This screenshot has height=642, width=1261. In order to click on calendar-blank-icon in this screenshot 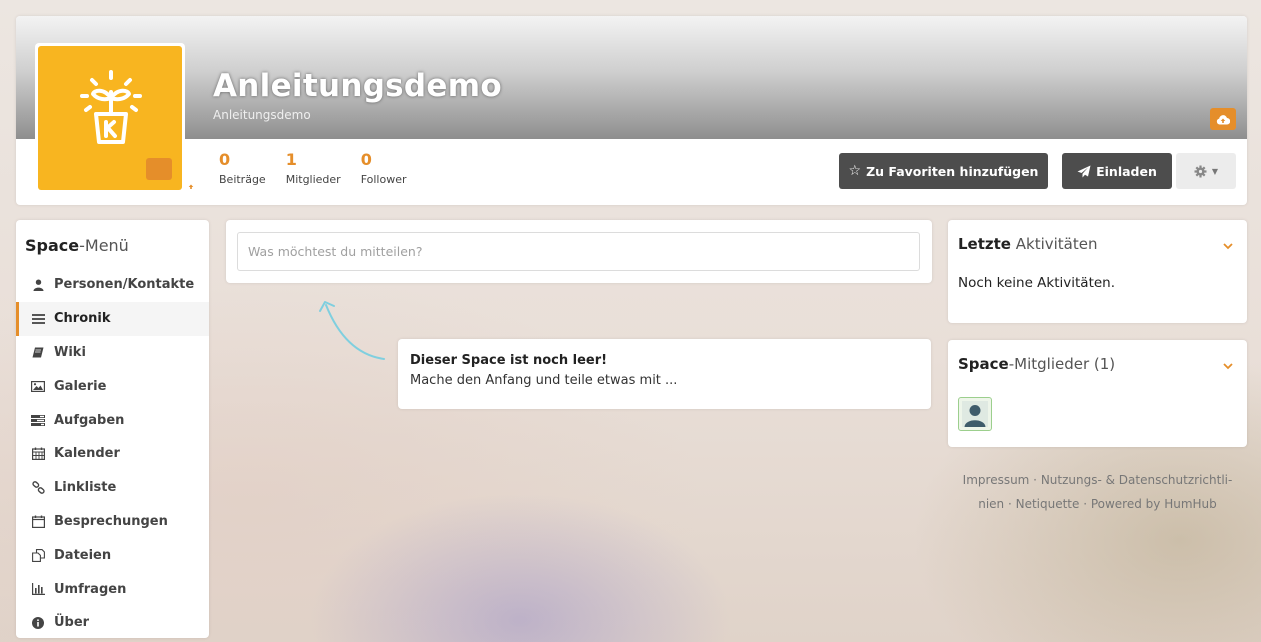, I will do `click(38, 521)`.